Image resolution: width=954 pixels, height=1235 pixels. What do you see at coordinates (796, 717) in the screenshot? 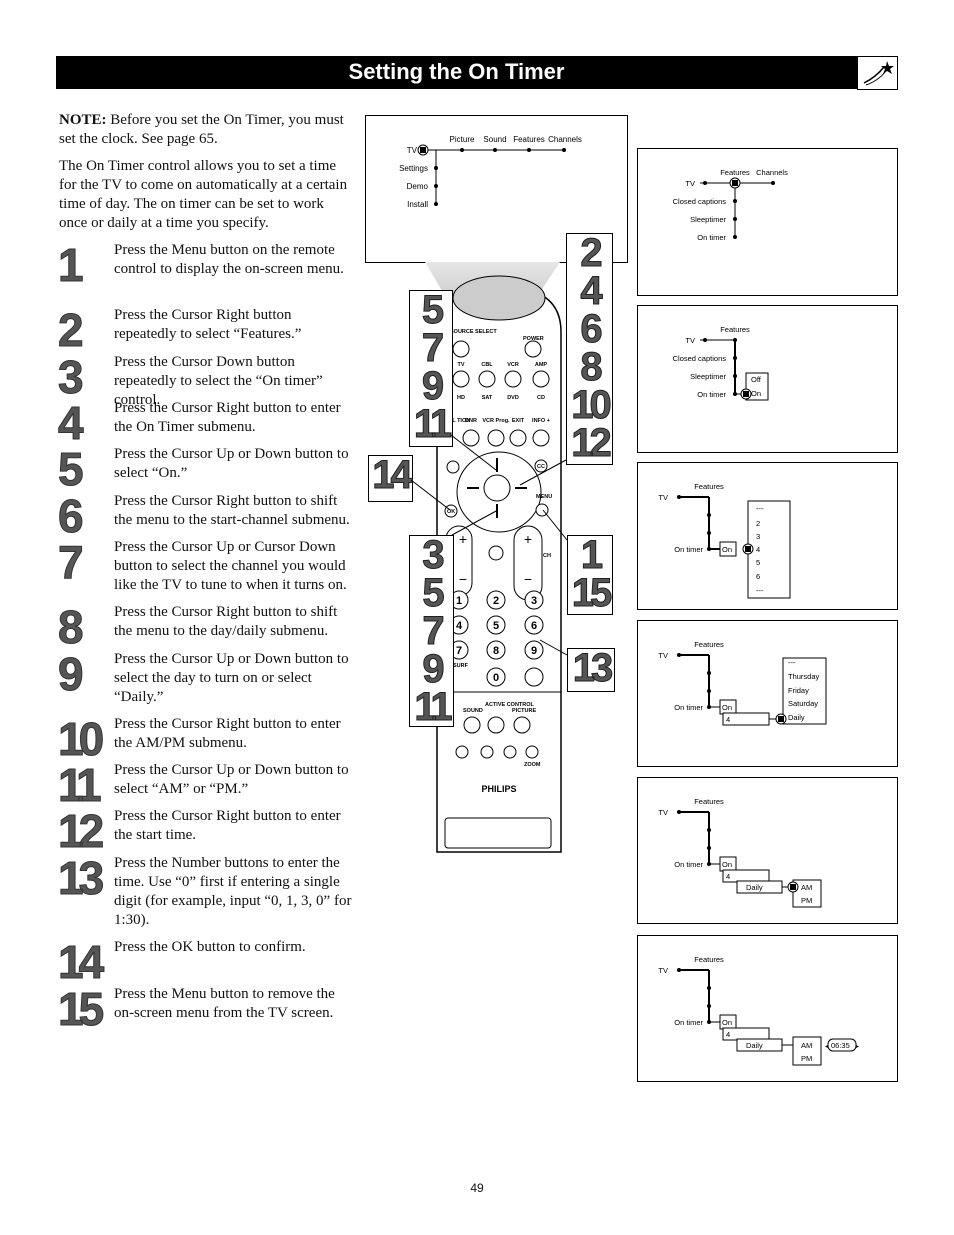
I see `day-option: Daily` at bounding box center [796, 717].